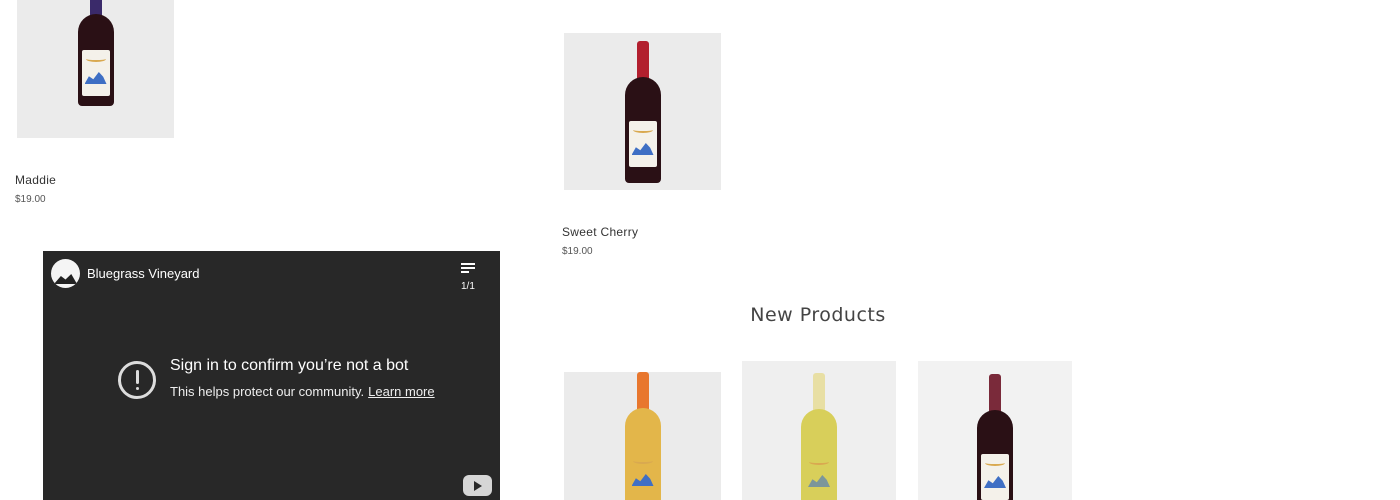  Describe the element at coordinates (477, 485) in the screenshot. I see `youtube-logo-icon` at that location.